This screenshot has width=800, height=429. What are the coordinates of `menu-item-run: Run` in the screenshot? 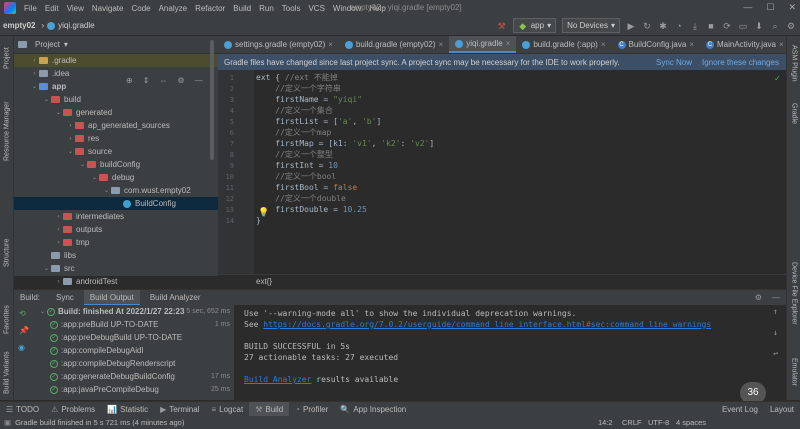 It's located at (266, 8).